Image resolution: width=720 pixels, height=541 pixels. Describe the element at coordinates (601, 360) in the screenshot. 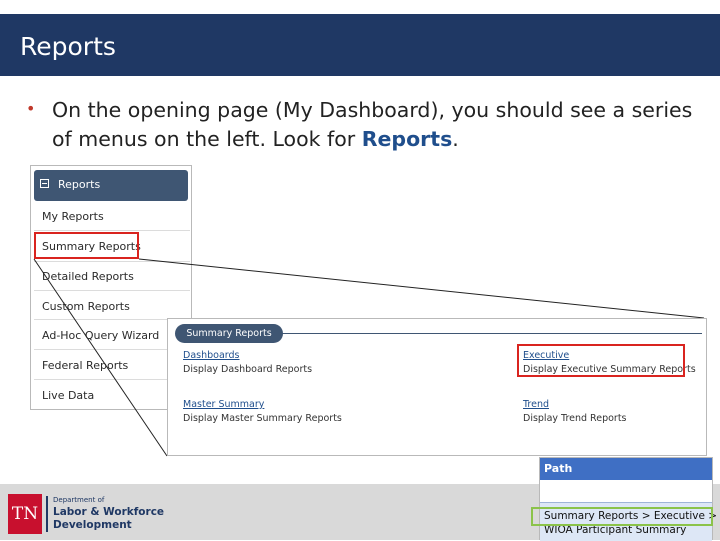

I see `executive-highlight` at that location.